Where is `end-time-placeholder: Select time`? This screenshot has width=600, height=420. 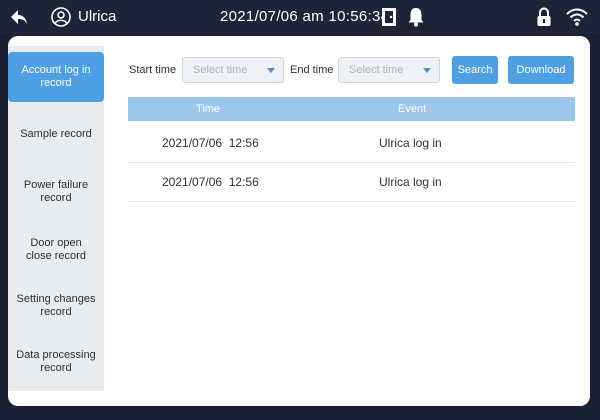
end-time-placeholder: Select time is located at coordinates (376, 70).